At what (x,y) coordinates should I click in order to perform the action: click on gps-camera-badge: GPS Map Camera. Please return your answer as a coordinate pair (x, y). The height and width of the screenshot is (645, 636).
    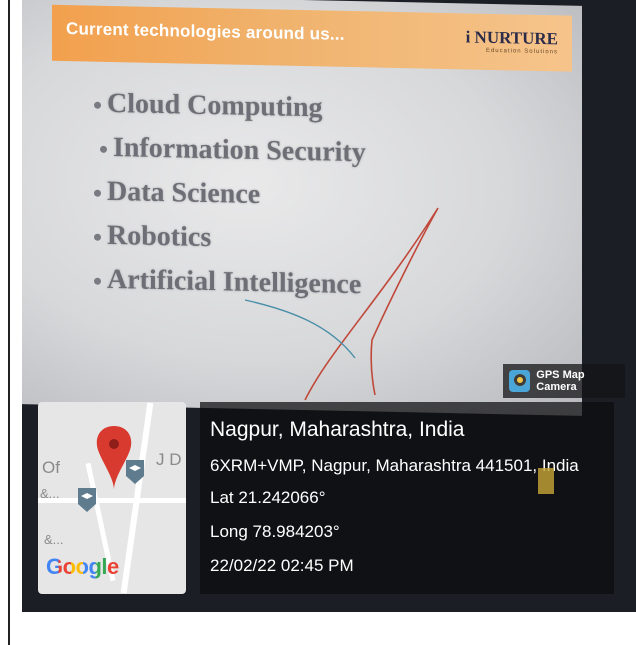
    Looking at the image, I should click on (564, 381).